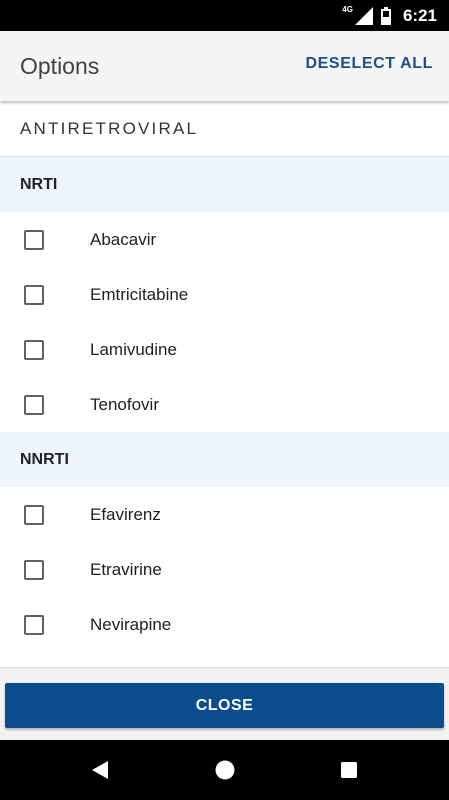 This screenshot has height=800, width=449. I want to click on section-header: ANTIRETROVIRAL, so click(224, 129).